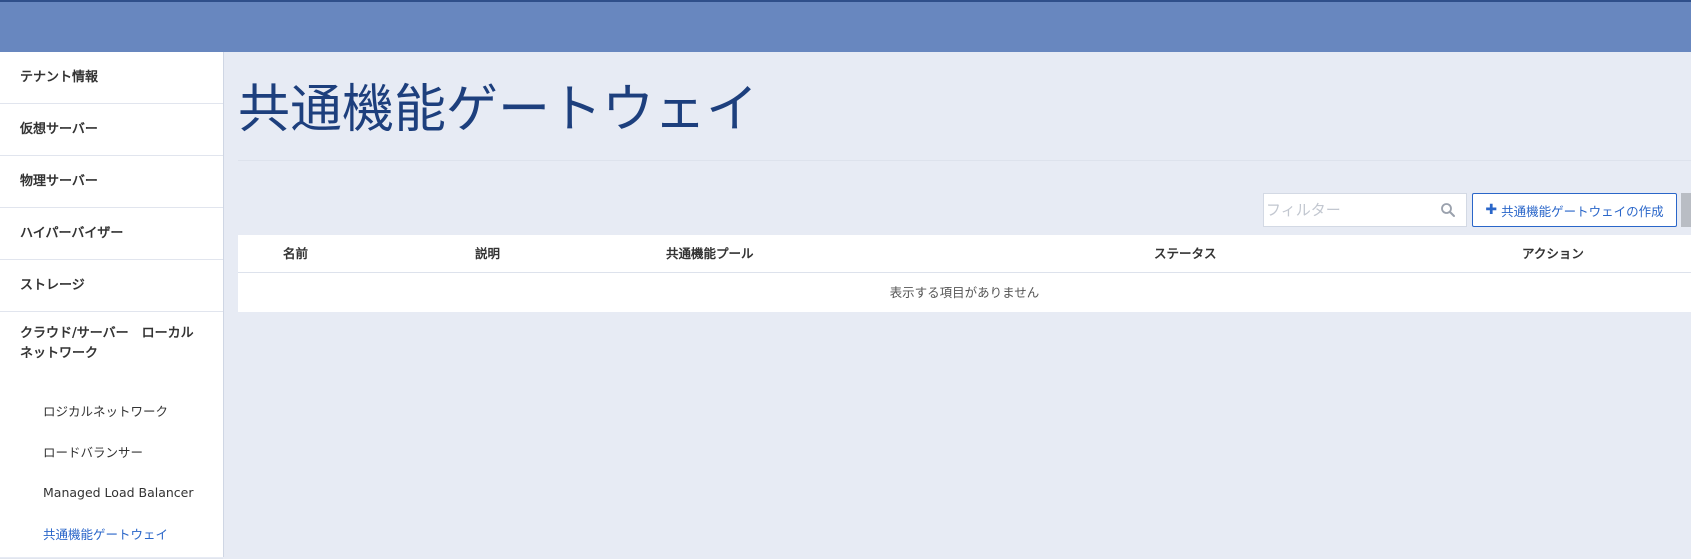 The width and height of the screenshot is (1691, 559). What do you see at coordinates (964, 292) in the screenshot?
I see `table-empty-message: 表示する項目がありません` at bounding box center [964, 292].